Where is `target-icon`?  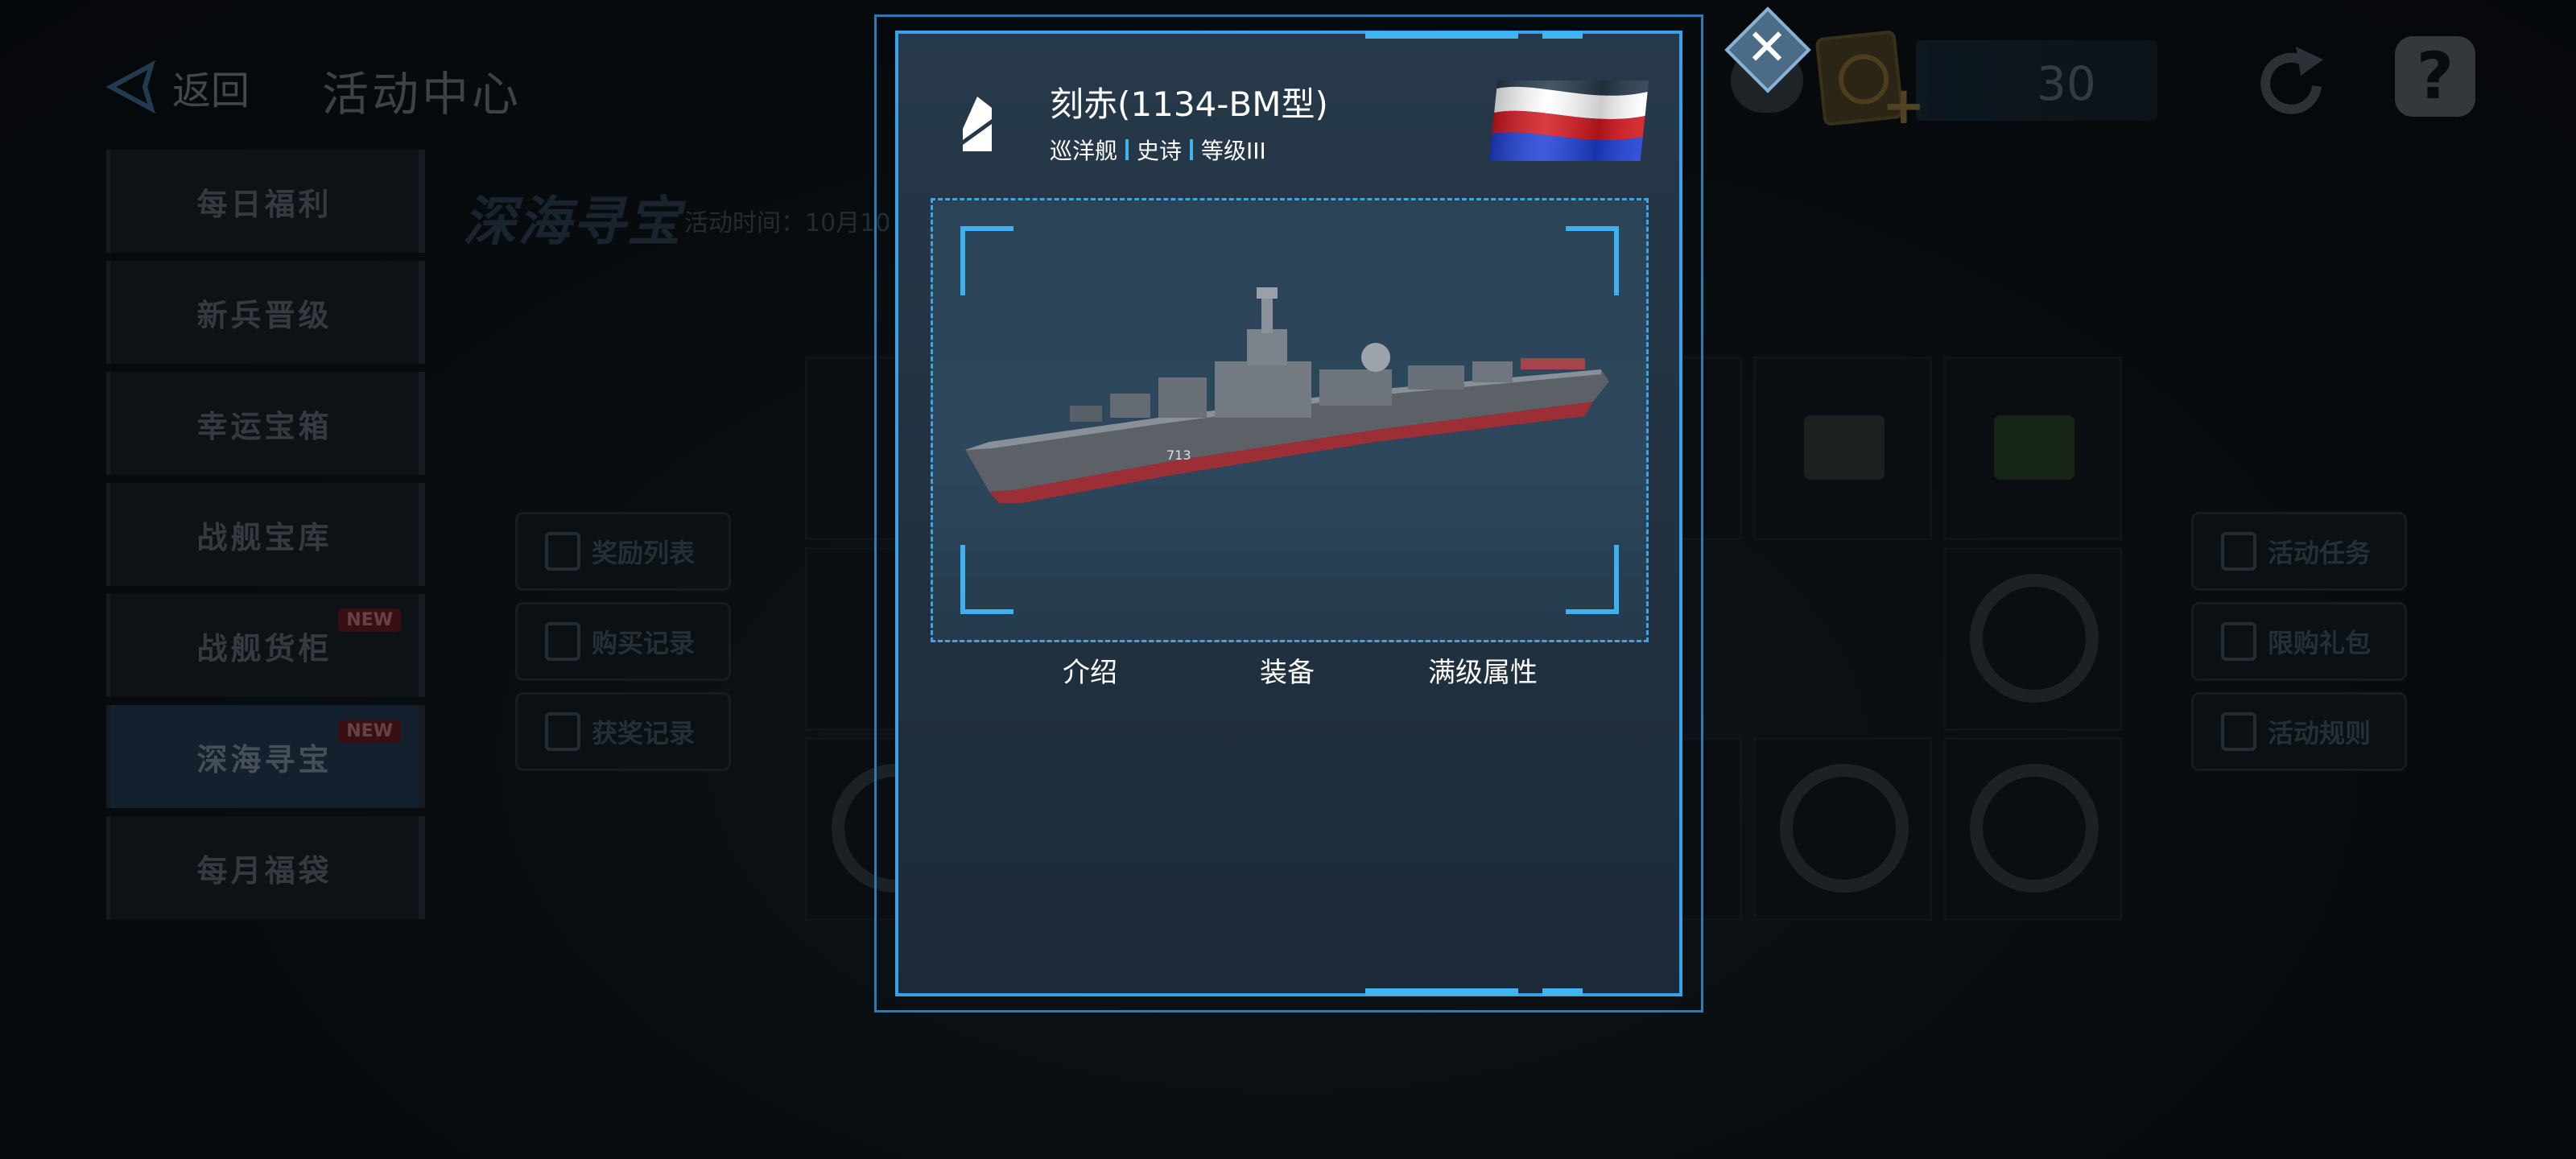
target-icon is located at coordinates (1845, 828).